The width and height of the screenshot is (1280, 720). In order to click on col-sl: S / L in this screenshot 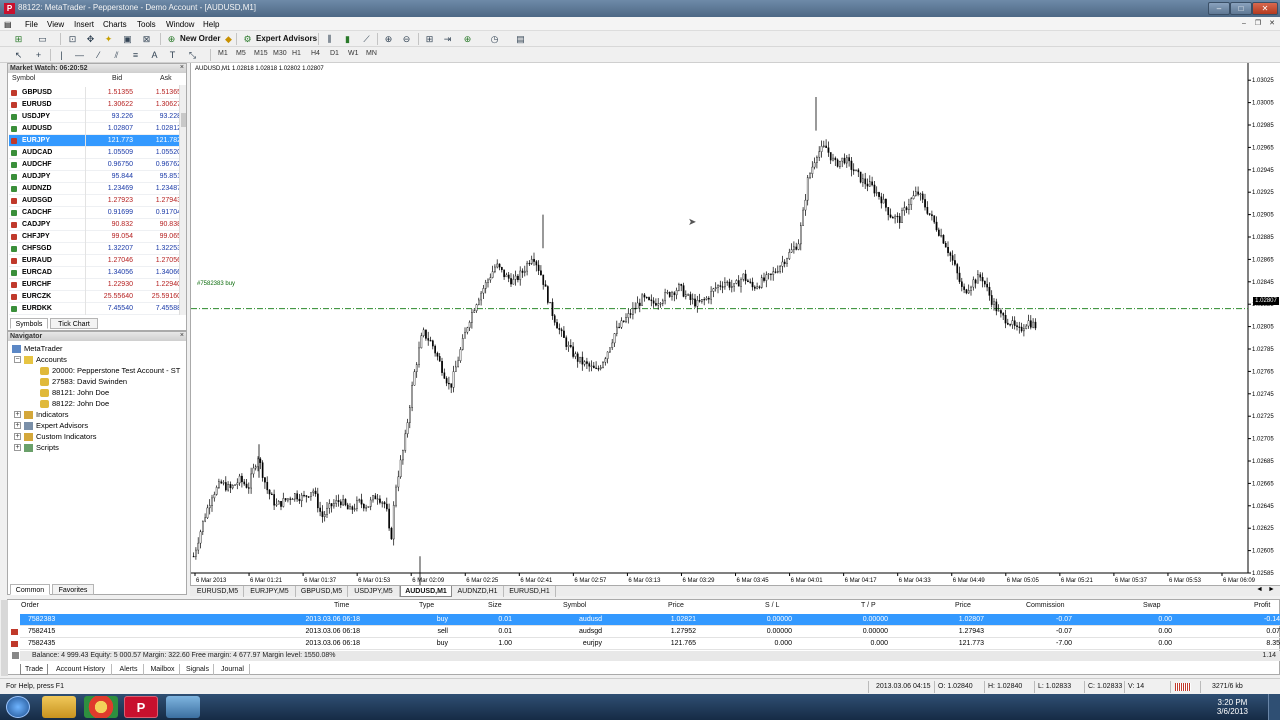, I will do `click(772, 605)`.